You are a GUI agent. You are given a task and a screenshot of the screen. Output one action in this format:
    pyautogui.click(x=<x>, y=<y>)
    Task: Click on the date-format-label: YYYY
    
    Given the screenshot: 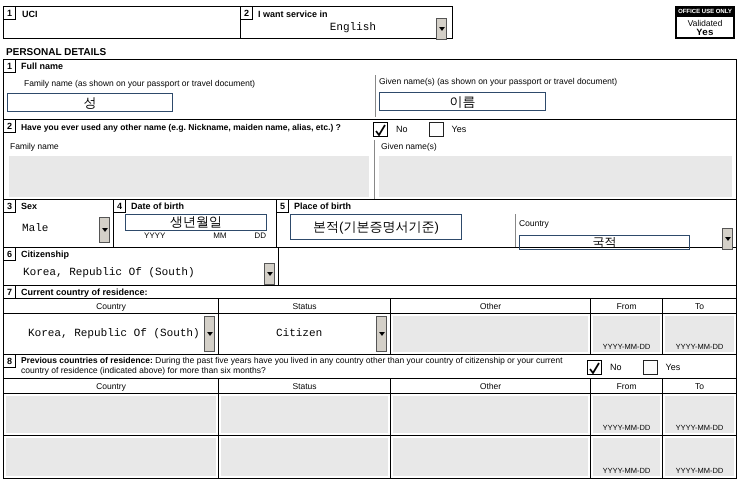 What is the action you would take?
    pyautogui.click(x=155, y=235)
    